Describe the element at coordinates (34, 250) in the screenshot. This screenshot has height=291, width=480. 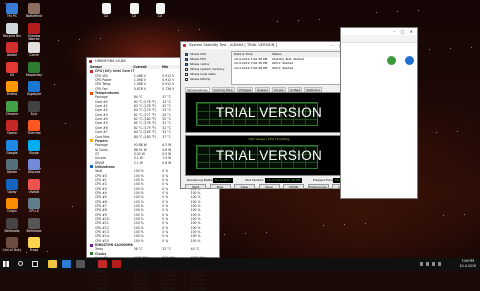
I see `desktop-icon-label: Fraps` at that location.